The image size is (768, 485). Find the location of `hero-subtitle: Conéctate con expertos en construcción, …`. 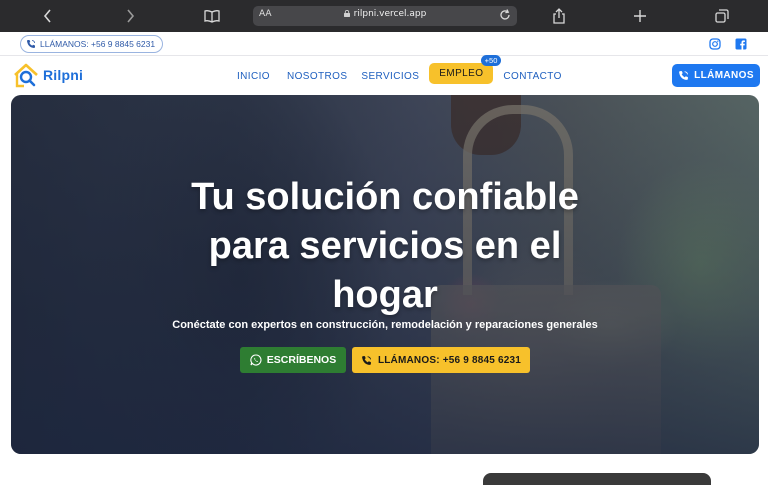

hero-subtitle: Conéctate con expertos en construcción, … is located at coordinates (385, 325).